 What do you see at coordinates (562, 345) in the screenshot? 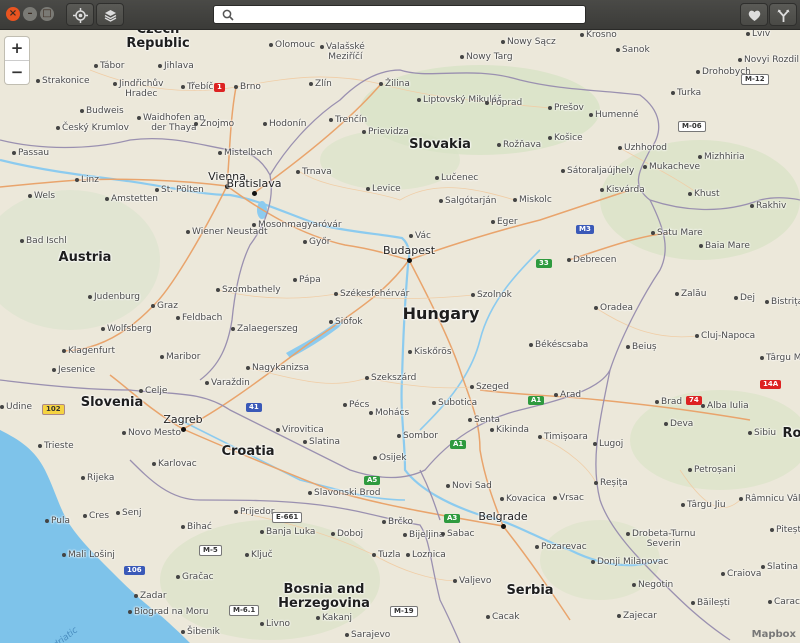
I see `city-label: Békéscsaba` at bounding box center [562, 345].